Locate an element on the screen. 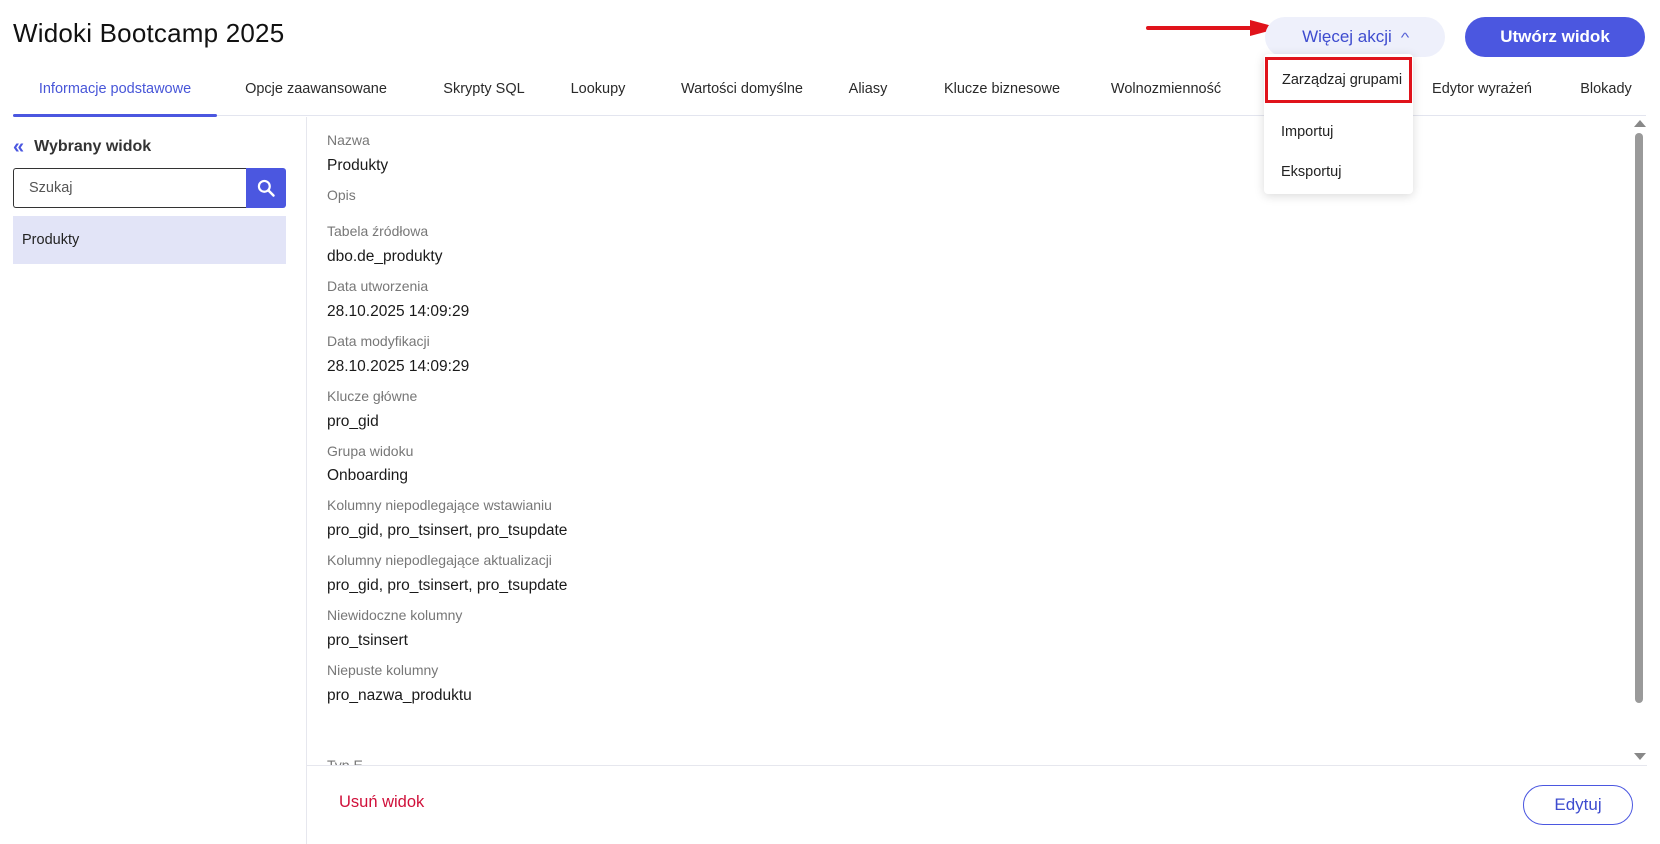  field-label: Data utworzenia is located at coordinates (378, 286).